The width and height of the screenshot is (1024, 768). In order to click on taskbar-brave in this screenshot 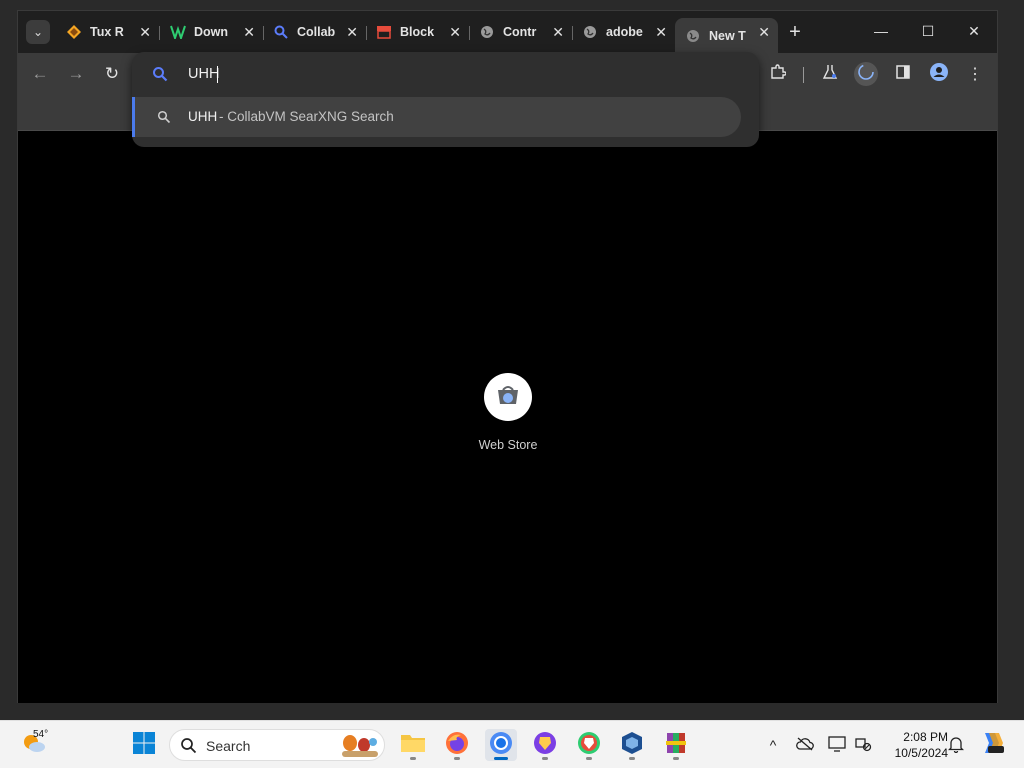, I will do `click(589, 745)`.